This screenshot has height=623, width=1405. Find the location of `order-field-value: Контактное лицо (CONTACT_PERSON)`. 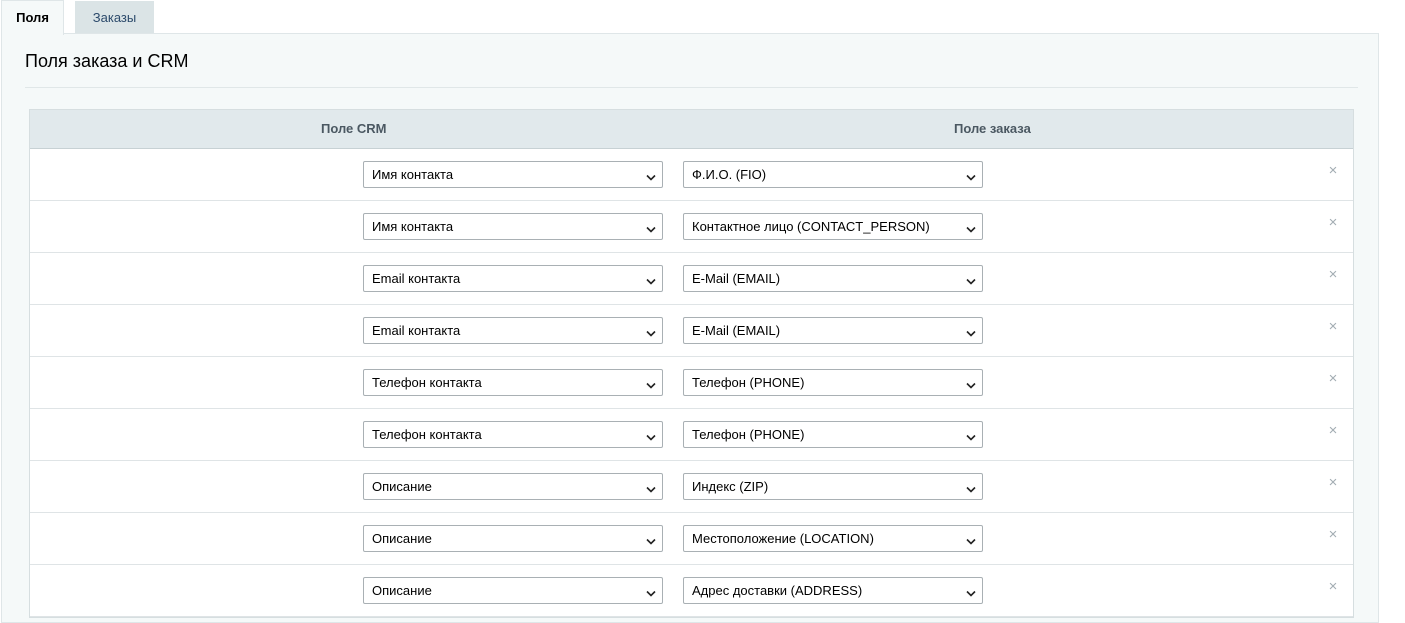

order-field-value: Контактное лицо (CONTACT_PERSON) is located at coordinates (811, 226).